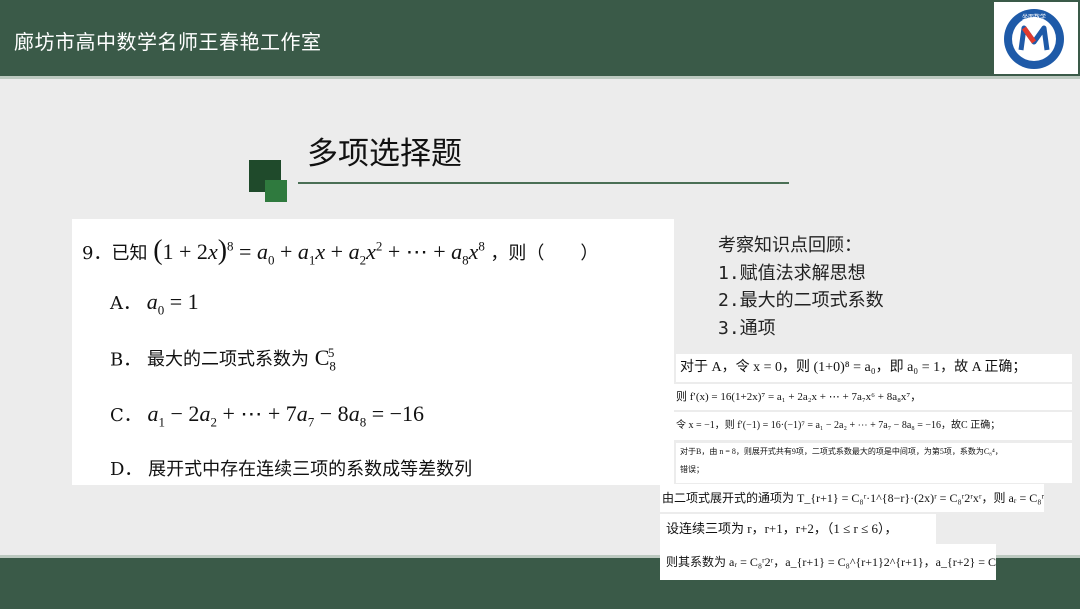 This screenshot has height=609, width=1080. I want to click on option-d: D． 展开式中存在连续三项的系数成等差数列, so click(291, 468).